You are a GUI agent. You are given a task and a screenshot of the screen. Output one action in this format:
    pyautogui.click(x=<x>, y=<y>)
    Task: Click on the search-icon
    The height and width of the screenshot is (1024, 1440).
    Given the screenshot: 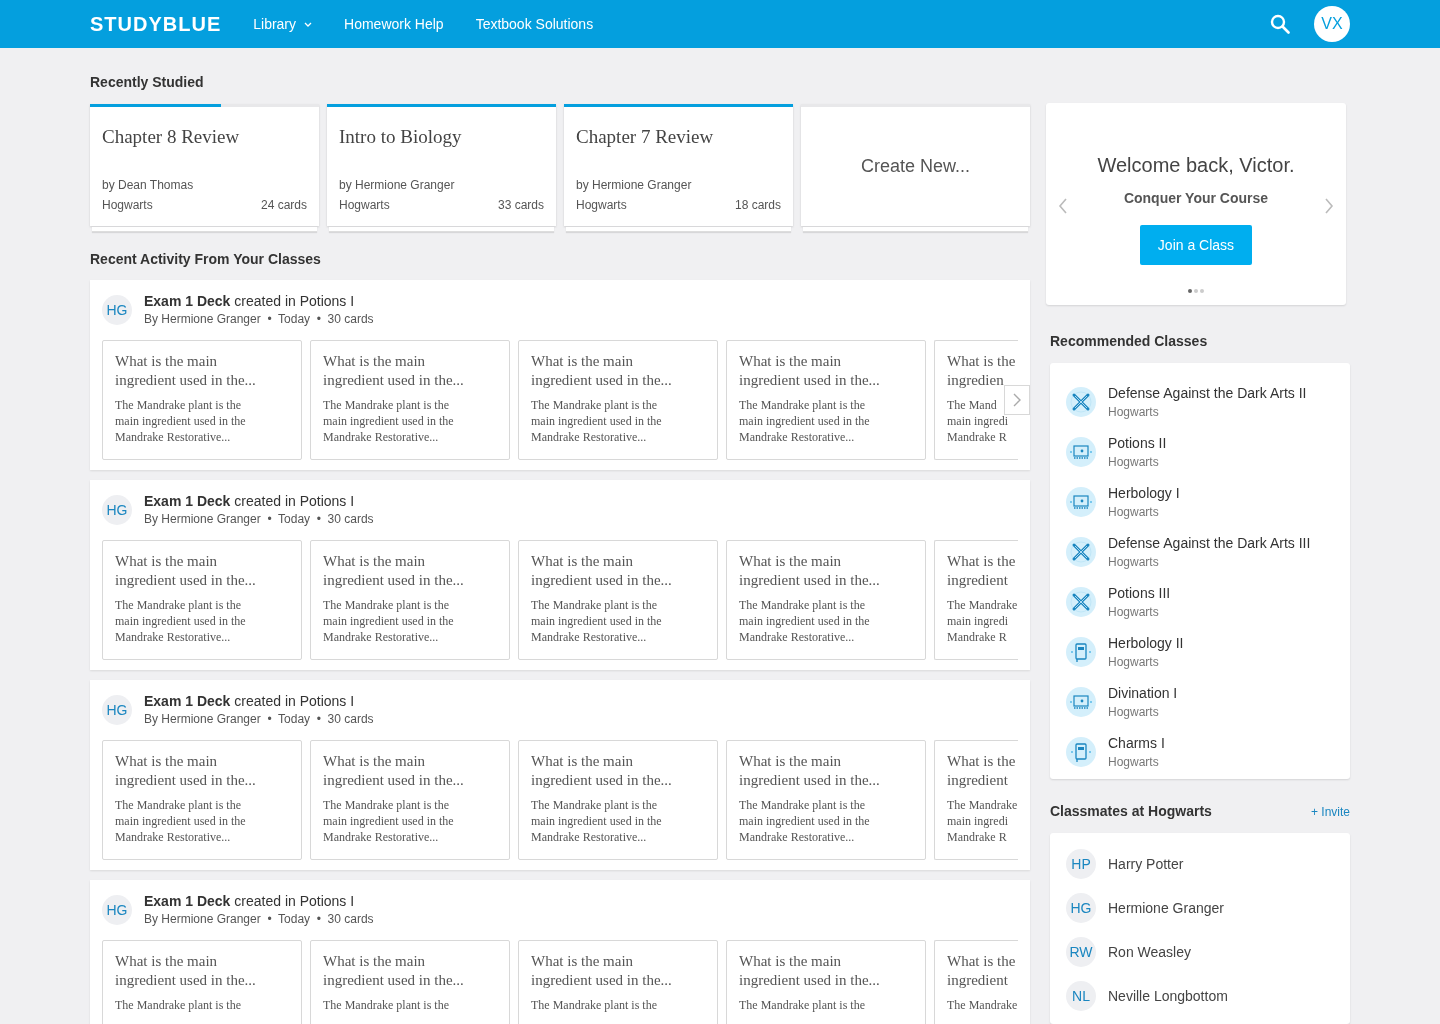 What is the action you would take?
    pyautogui.click(x=1280, y=24)
    